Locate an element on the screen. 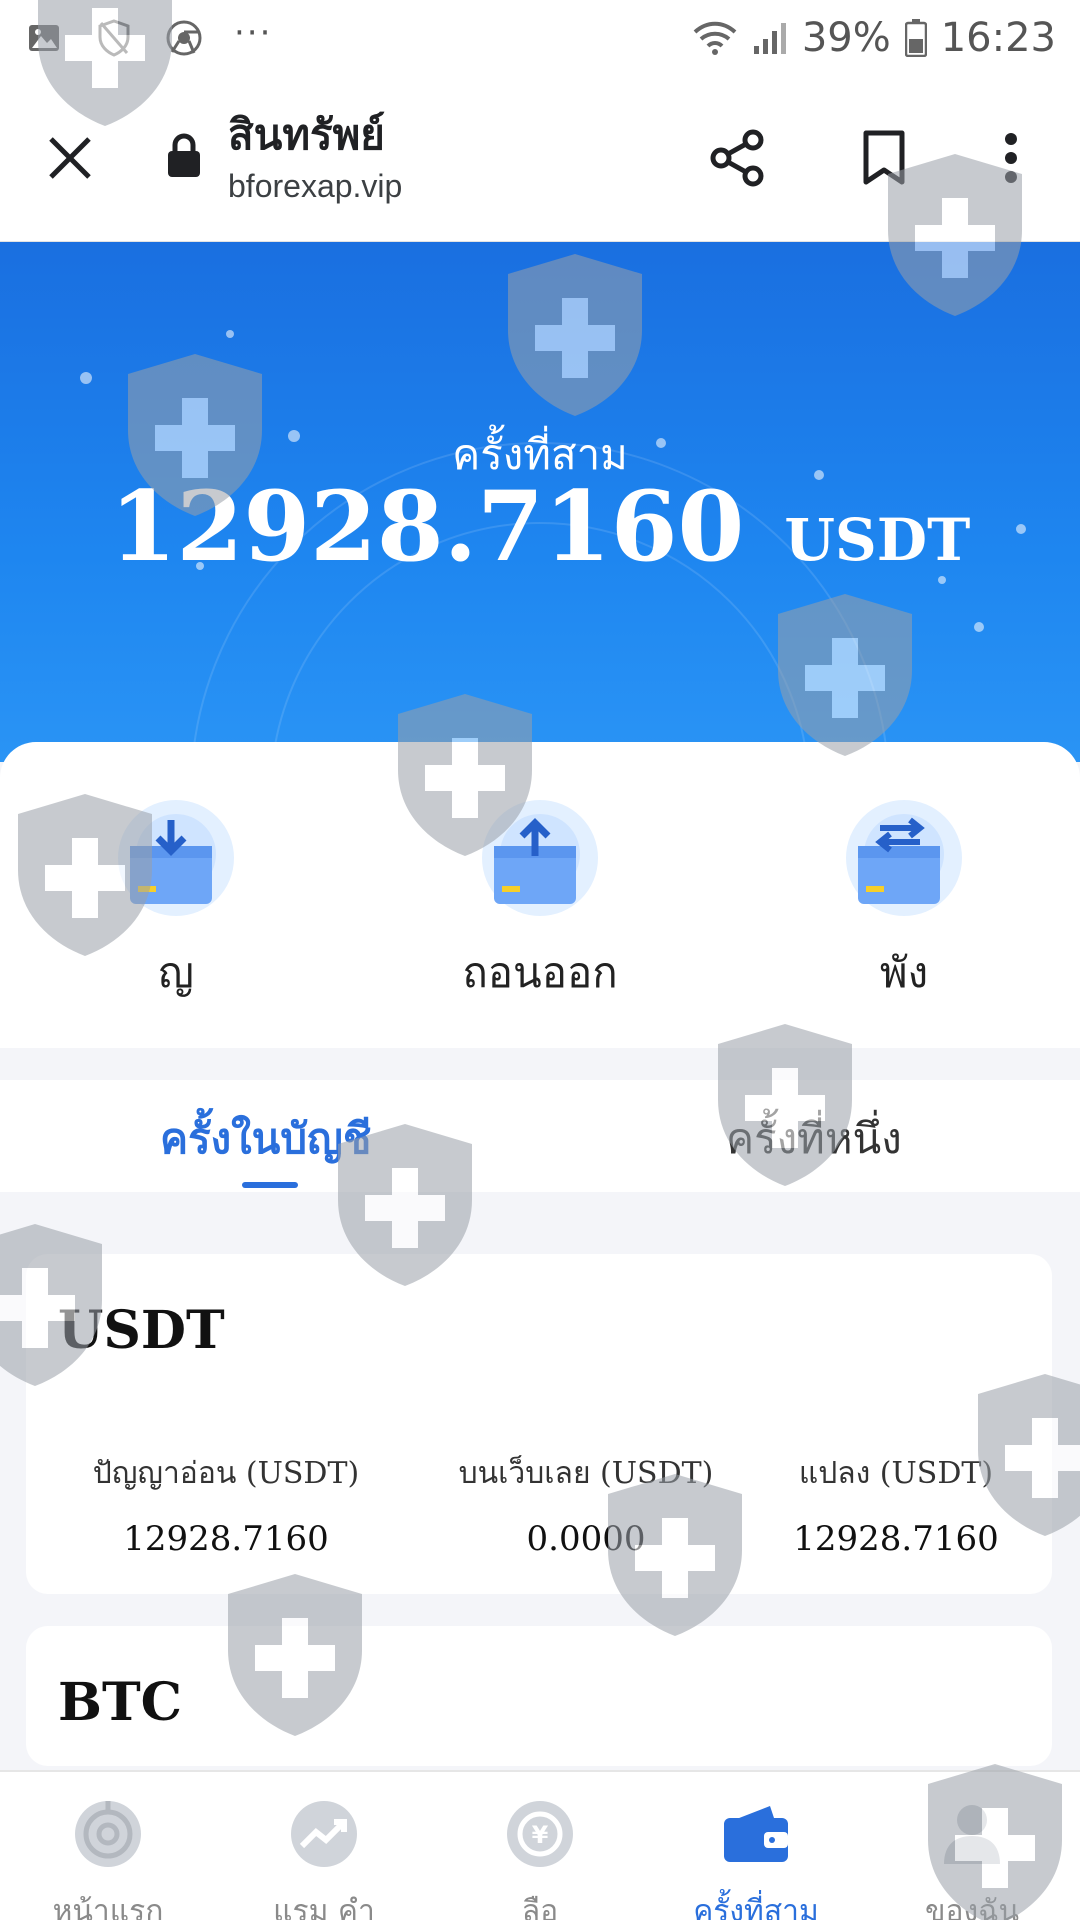 The height and width of the screenshot is (1920, 1080). user-icon is located at coordinates (972, 1834).